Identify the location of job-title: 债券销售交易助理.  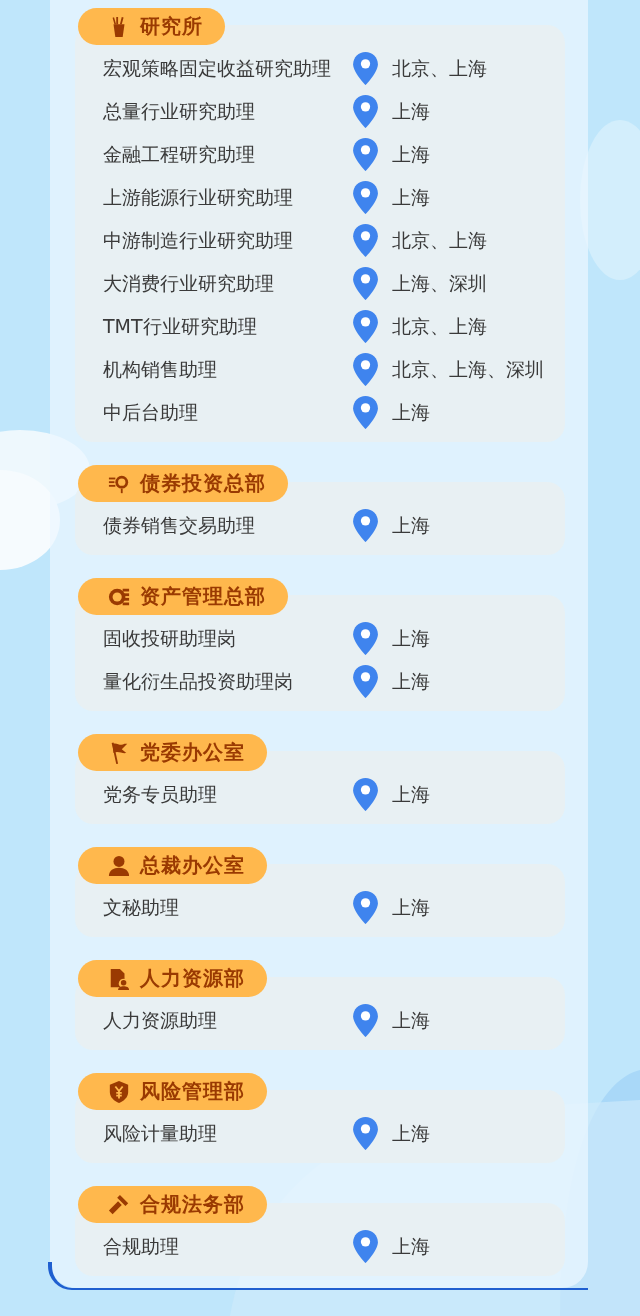
(179, 525).